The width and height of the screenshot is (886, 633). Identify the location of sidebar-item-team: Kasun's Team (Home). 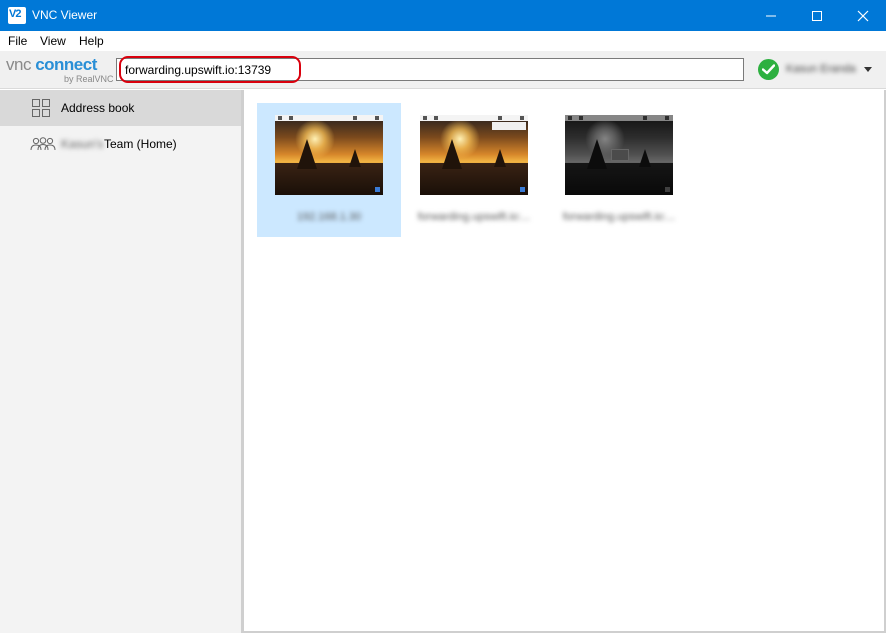
(120, 144).